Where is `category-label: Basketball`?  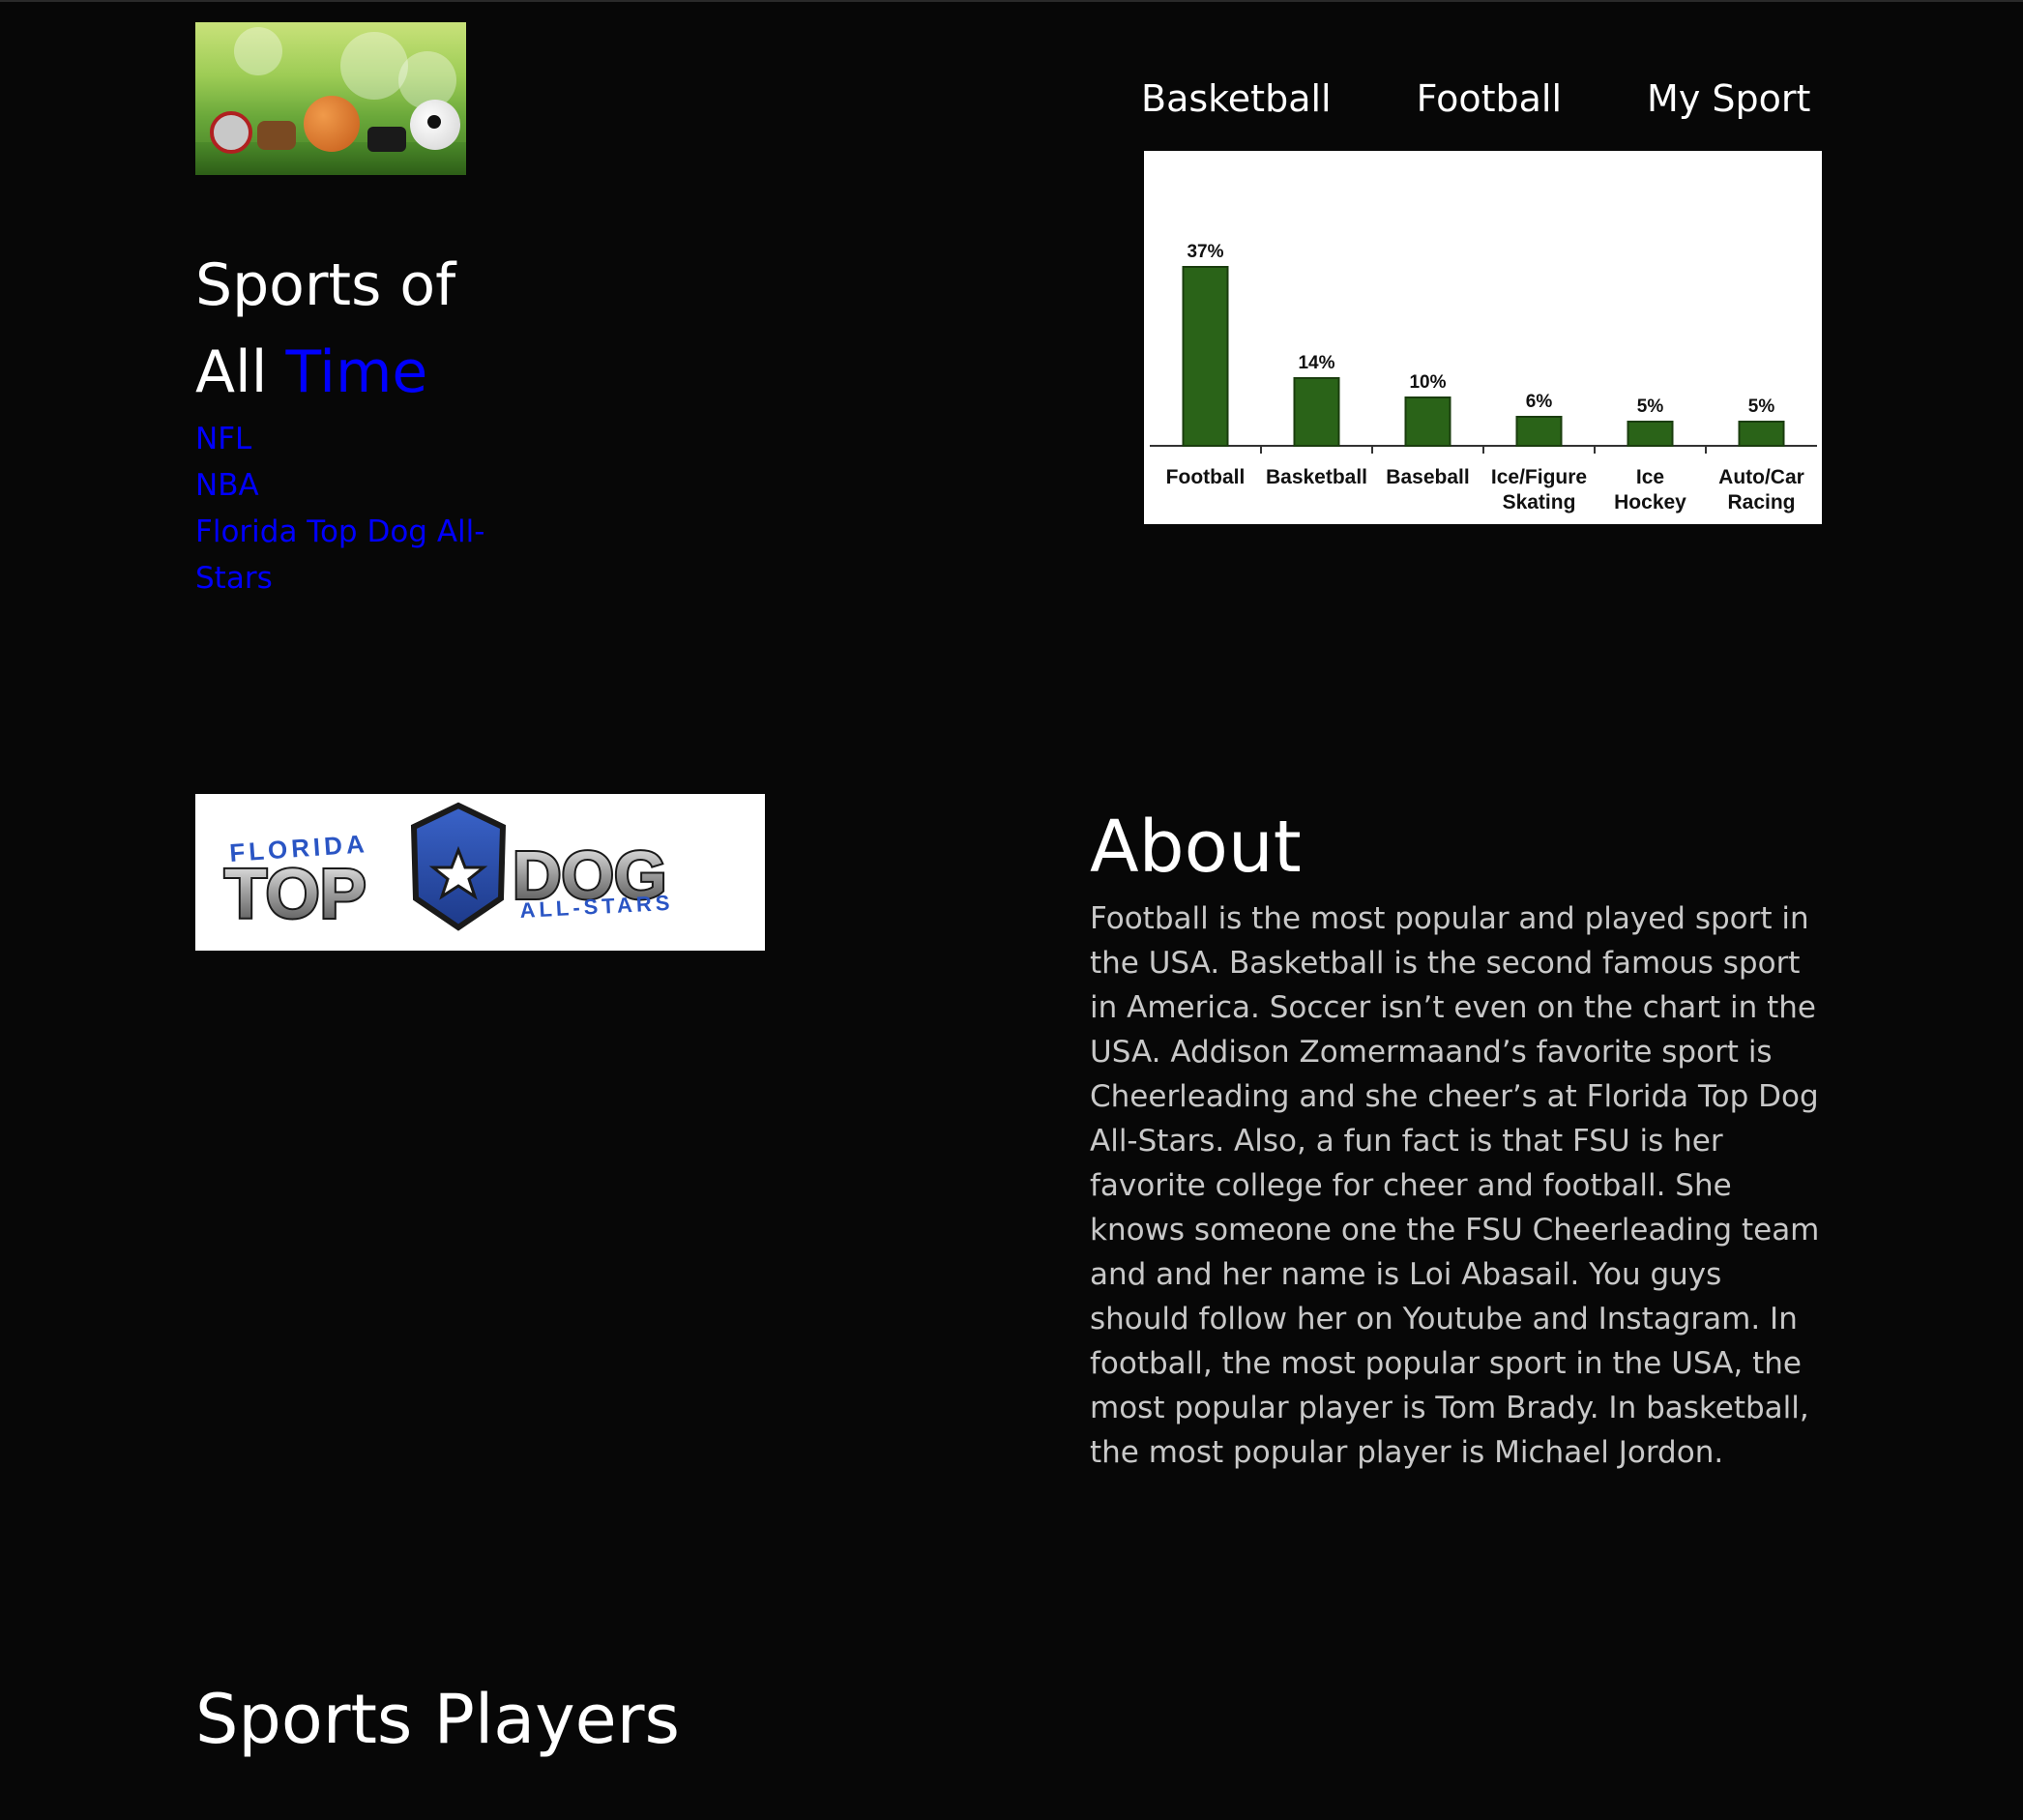
category-label: Basketball is located at coordinates (1316, 477).